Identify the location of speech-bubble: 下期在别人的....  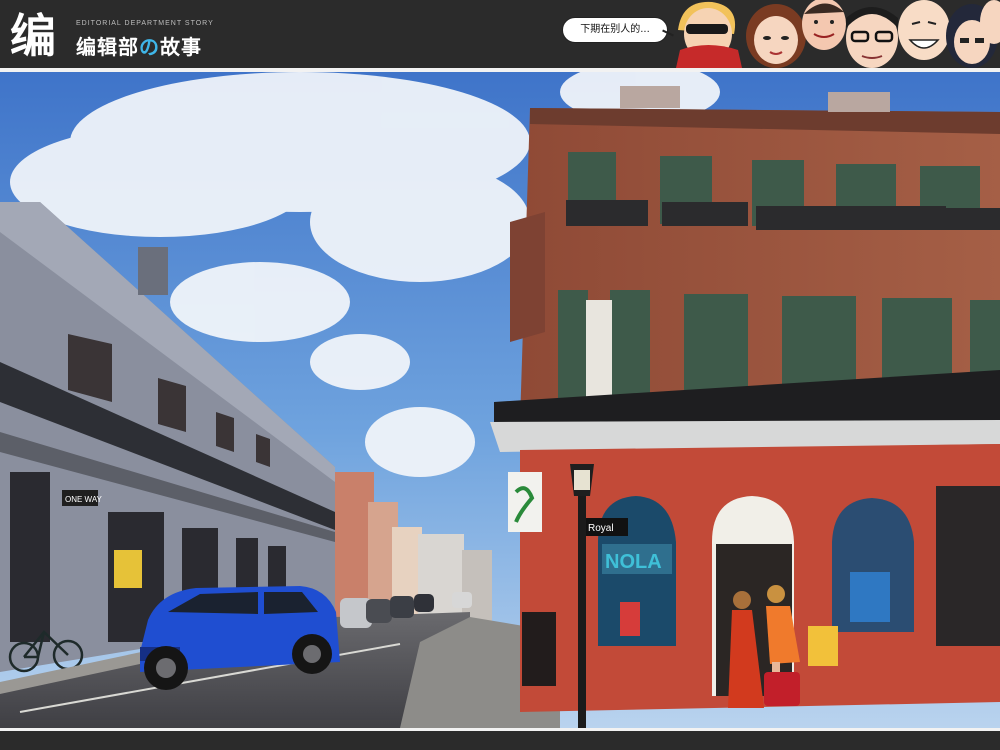
(615, 30).